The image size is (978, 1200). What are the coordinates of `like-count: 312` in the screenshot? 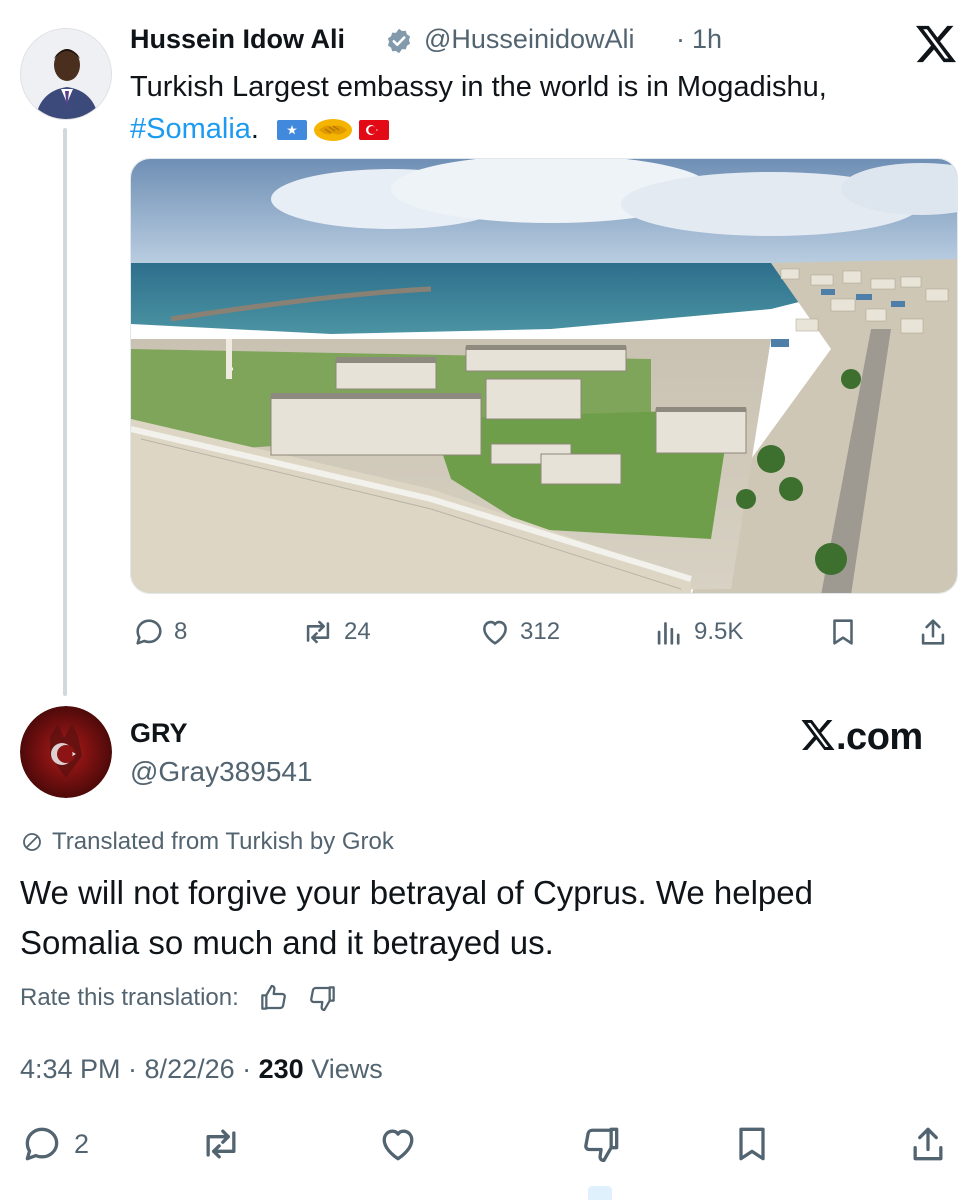 It's located at (540, 631).